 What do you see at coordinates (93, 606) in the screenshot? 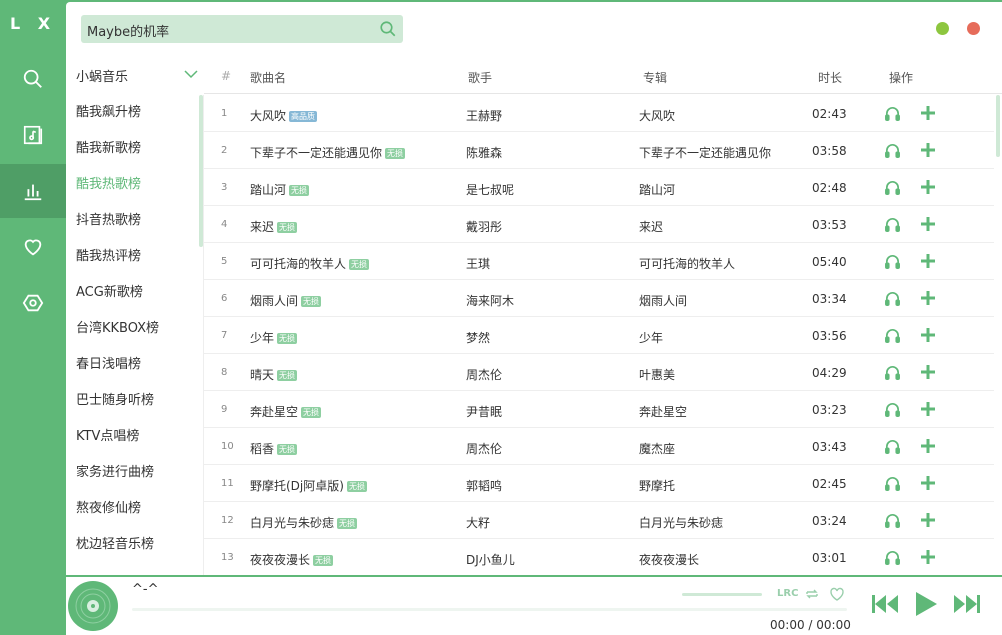
I see `album-cover` at bounding box center [93, 606].